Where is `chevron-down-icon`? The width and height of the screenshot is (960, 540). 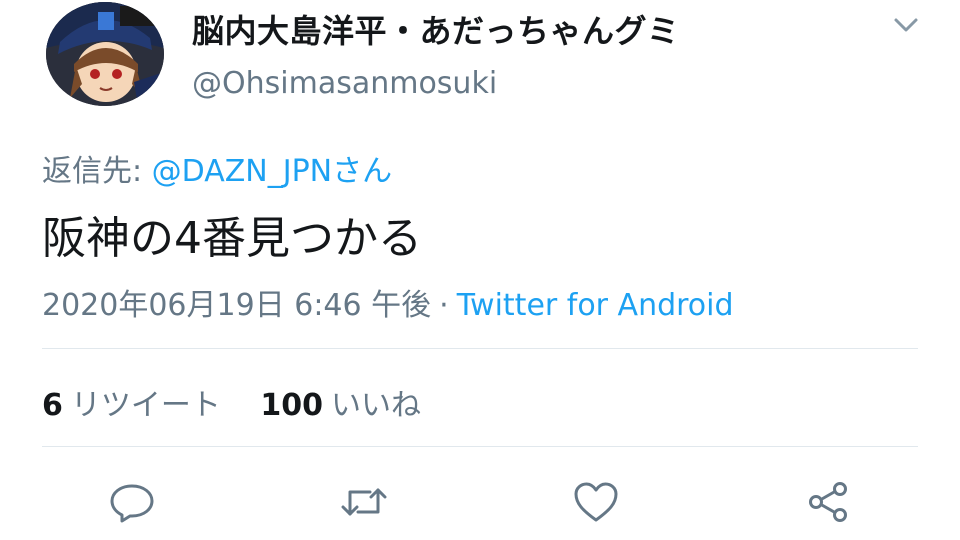 chevron-down-icon is located at coordinates (906, 26).